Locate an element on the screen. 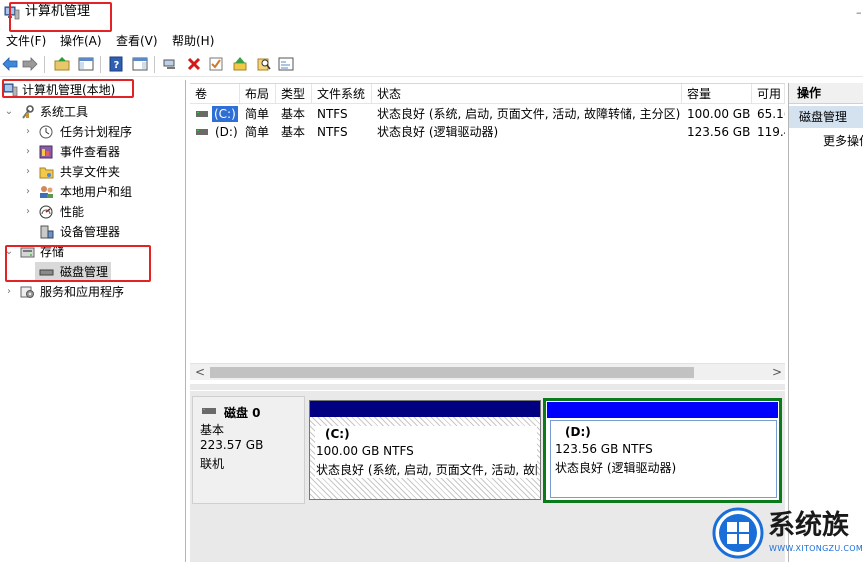  performance-icon is located at coordinates (46, 212).